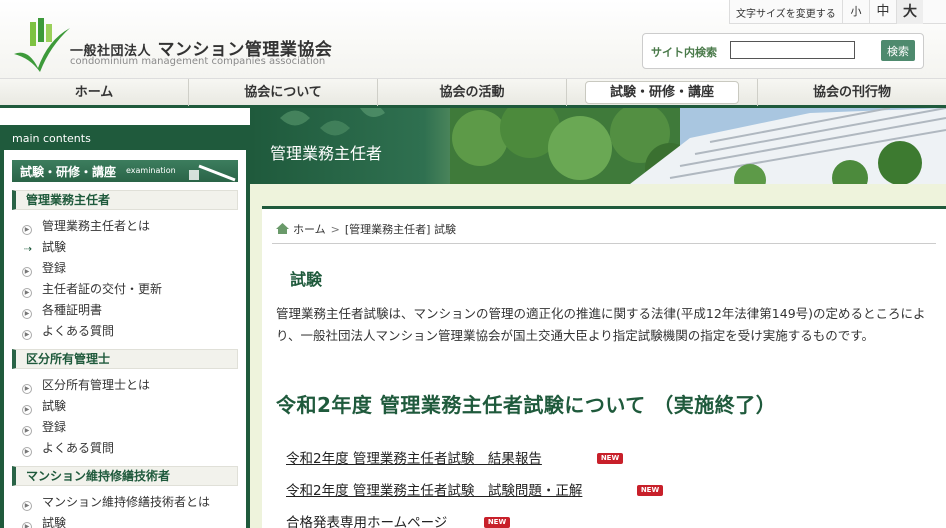  What do you see at coordinates (434, 489) in the screenshot?
I see `link-exam-questions: 令和2年度 管理業務主任者試験 試験問題・正解` at bounding box center [434, 489].